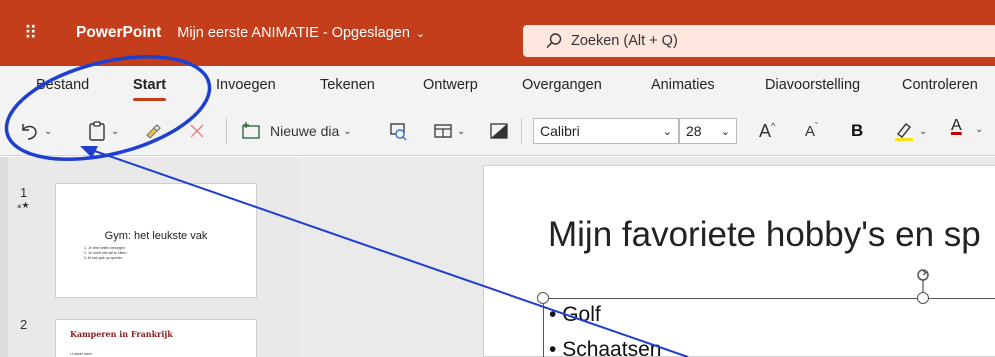 This screenshot has height=357, width=995. Describe the element at coordinates (103, 258) in the screenshot. I see `thumb-bullet: 3. Al kan gek op sporten` at that location.